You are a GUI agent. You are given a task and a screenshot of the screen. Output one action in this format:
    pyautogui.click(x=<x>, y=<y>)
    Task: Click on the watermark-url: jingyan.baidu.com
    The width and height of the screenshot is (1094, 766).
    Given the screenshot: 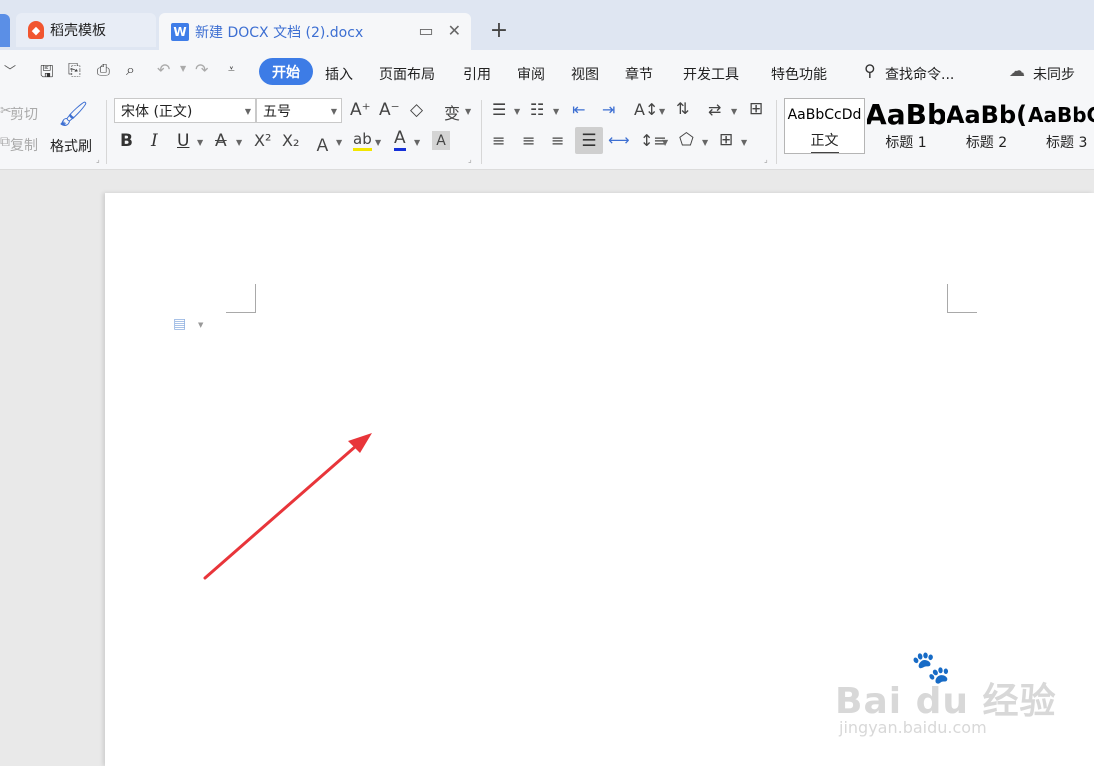 What is the action you would take?
    pyautogui.click(x=913, y=727)
    